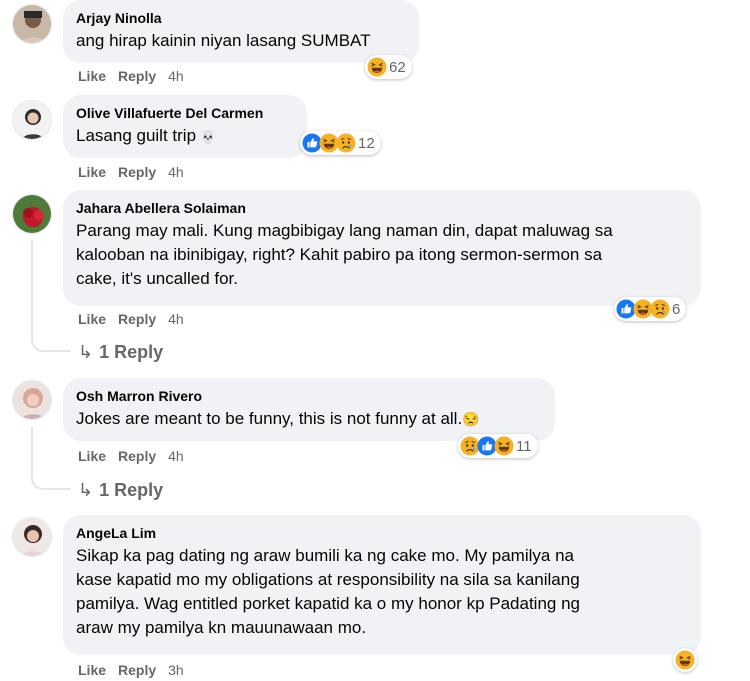  I want to click on comment-text: ang hirap kainin niyan lasang SUMBAT, so click(241, 41).